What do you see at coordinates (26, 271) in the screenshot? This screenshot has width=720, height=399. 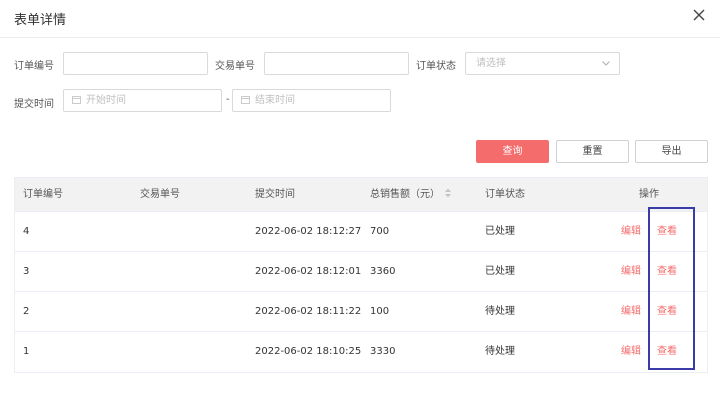 I see `cell-order-no: 3` at bounding box center [26, 271].